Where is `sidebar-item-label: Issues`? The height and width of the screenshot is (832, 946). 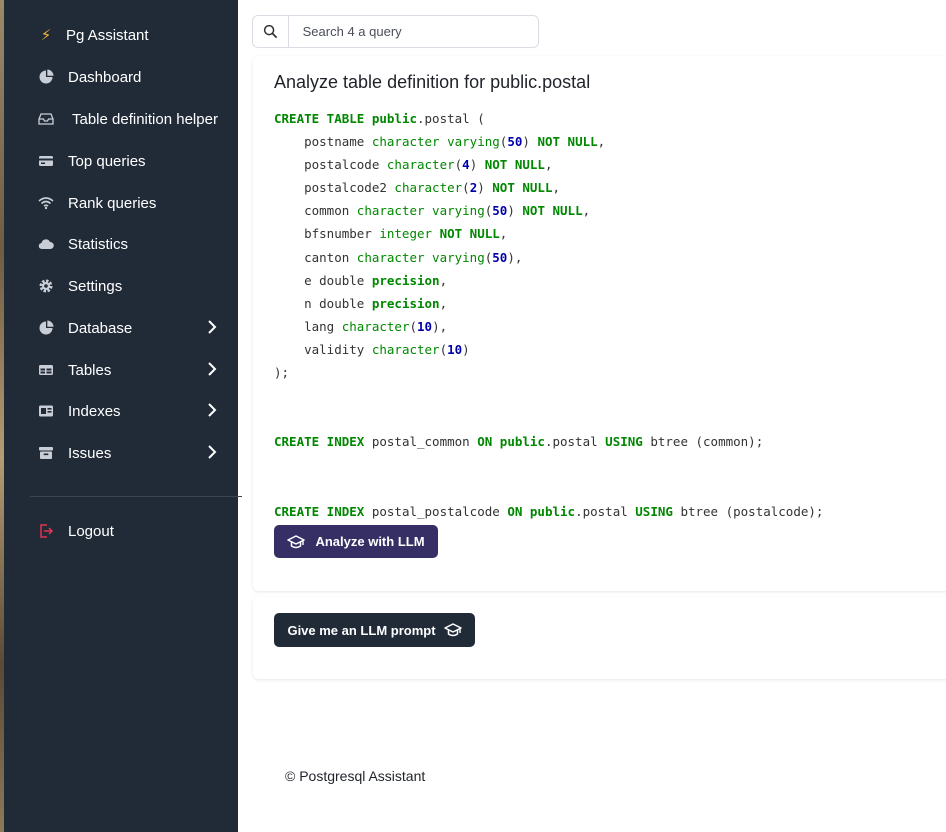 sidebar-item-label: Issues is located at coordinates (90, 453).